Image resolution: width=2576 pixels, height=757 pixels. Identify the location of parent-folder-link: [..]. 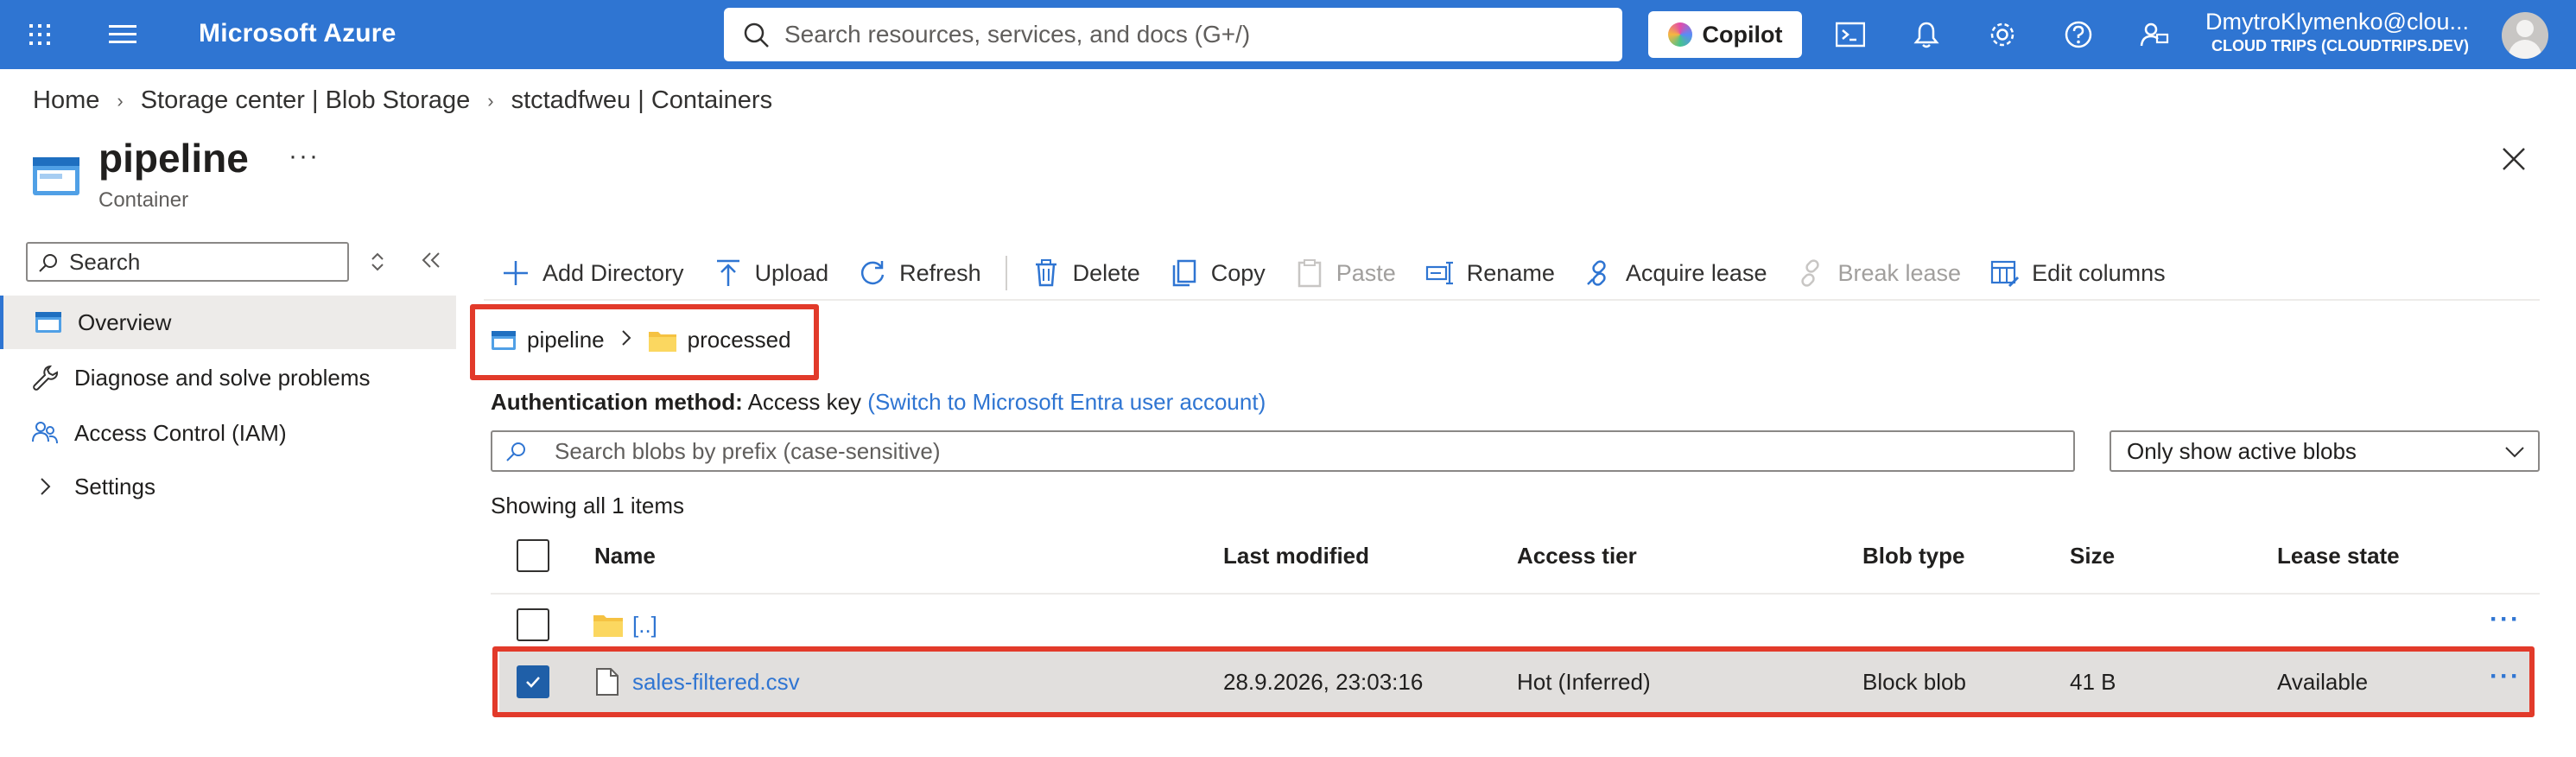
(644, 626).